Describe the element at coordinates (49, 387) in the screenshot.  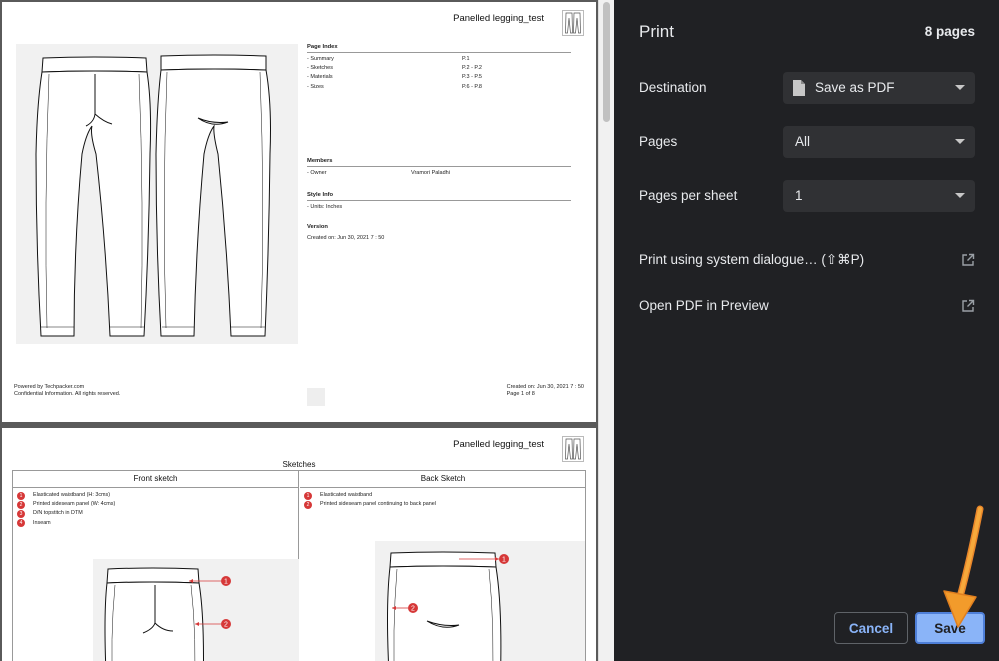
I see `powered-by-text: Powered by Techpacker.com` at that location.